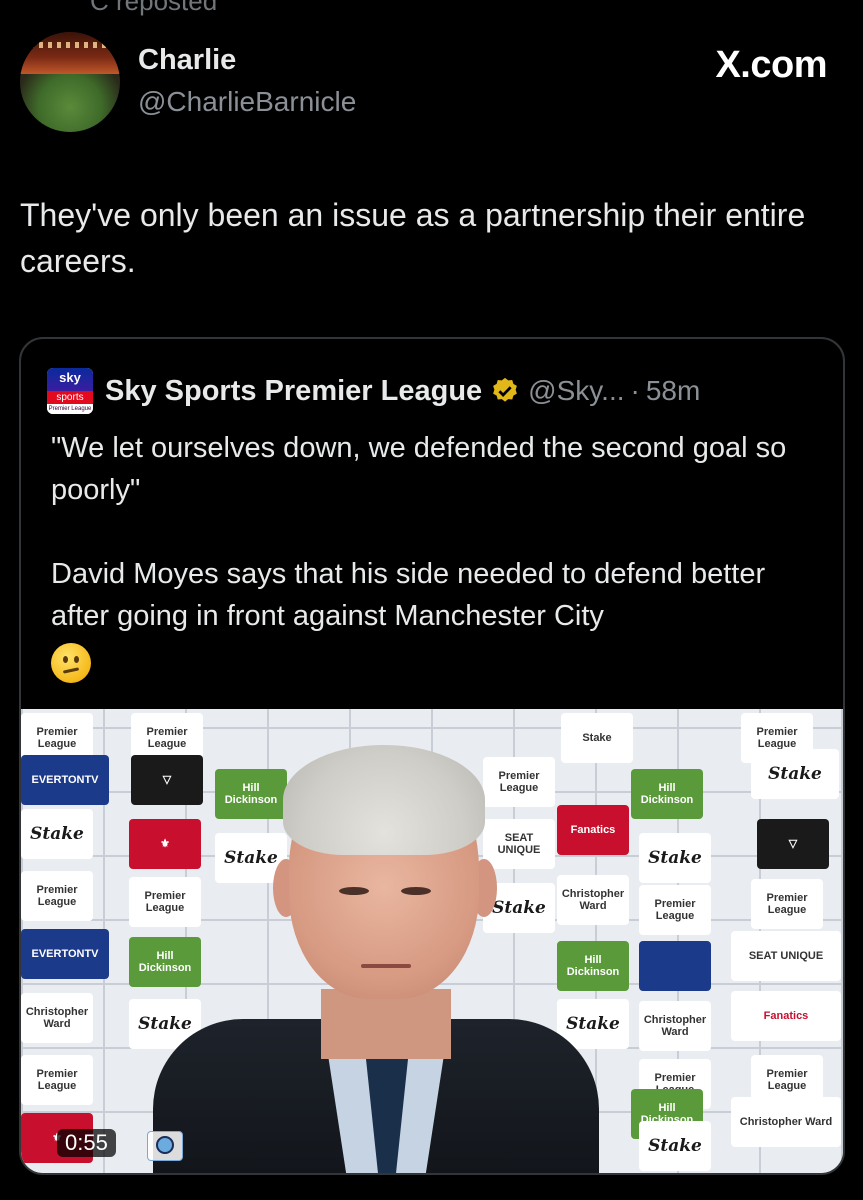 The image size is (863, 1200). I want to click on repost-indicator: C reposted, so click(154, 8).